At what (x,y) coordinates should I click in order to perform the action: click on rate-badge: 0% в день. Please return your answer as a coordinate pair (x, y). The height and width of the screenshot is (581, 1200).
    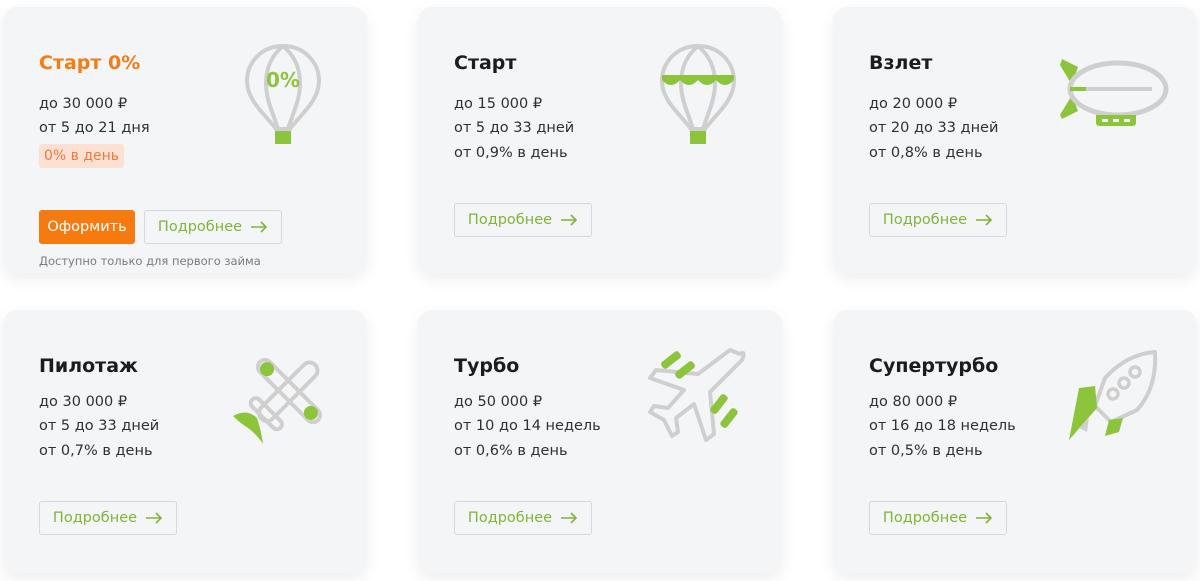
    Looking at the image, I should click on (82, 156).